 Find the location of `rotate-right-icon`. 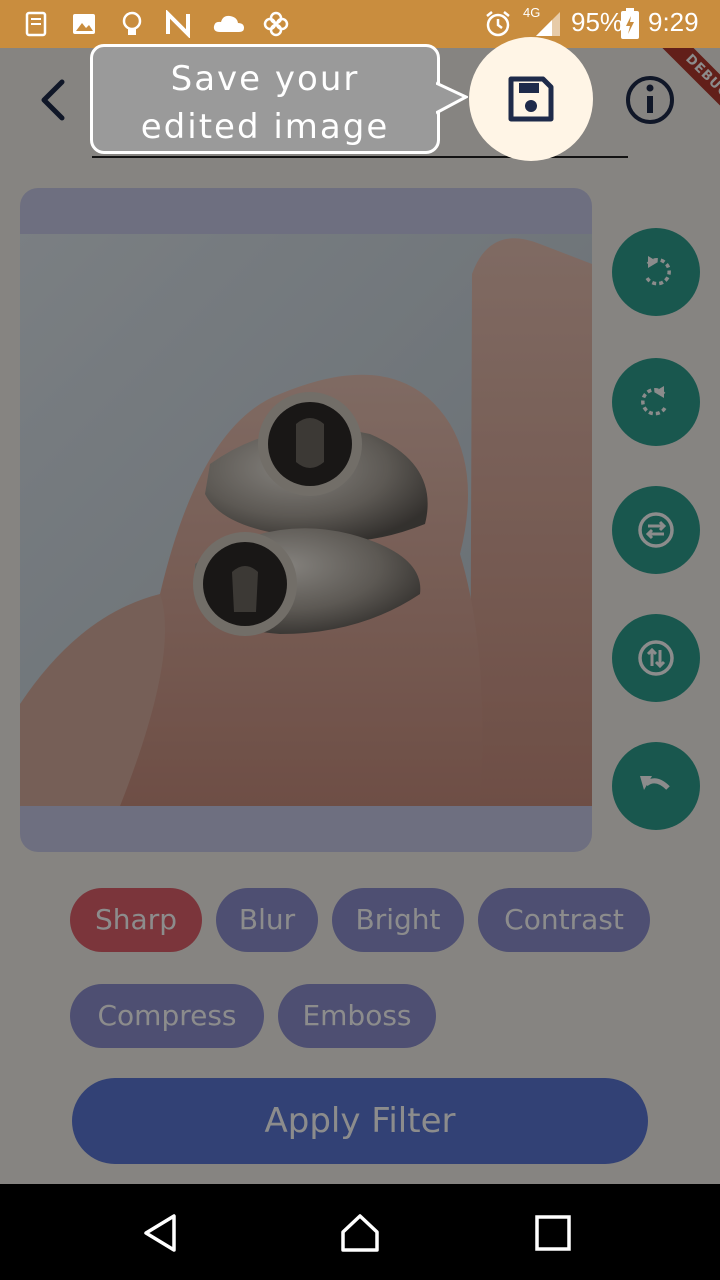

rotate-right-icon is located at coordinates (654, 401).